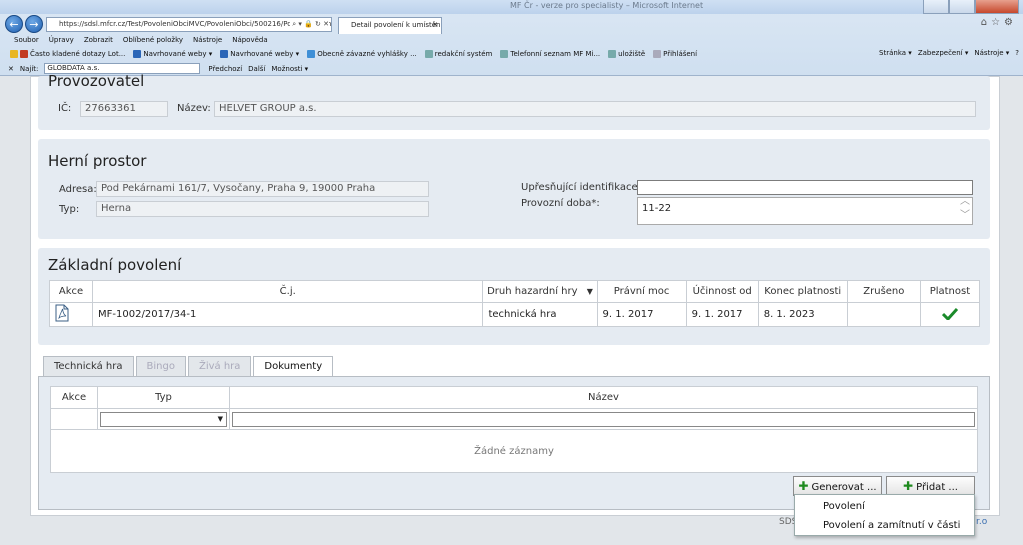 The image size is (1023, 545). Describe the element at coordinates (62, 313) in the screenshot. I see `pdf-icon` at that location.